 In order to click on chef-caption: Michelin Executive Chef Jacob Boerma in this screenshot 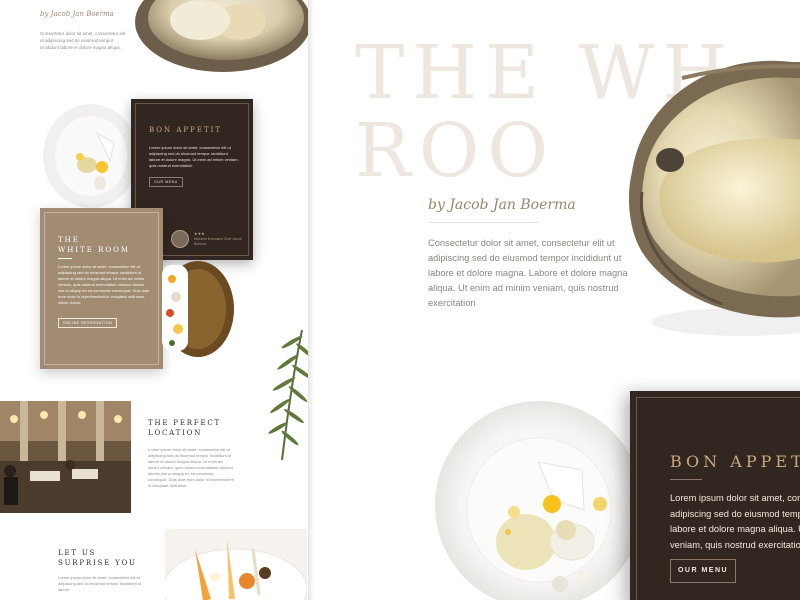, I will do `click(218, 241)`.